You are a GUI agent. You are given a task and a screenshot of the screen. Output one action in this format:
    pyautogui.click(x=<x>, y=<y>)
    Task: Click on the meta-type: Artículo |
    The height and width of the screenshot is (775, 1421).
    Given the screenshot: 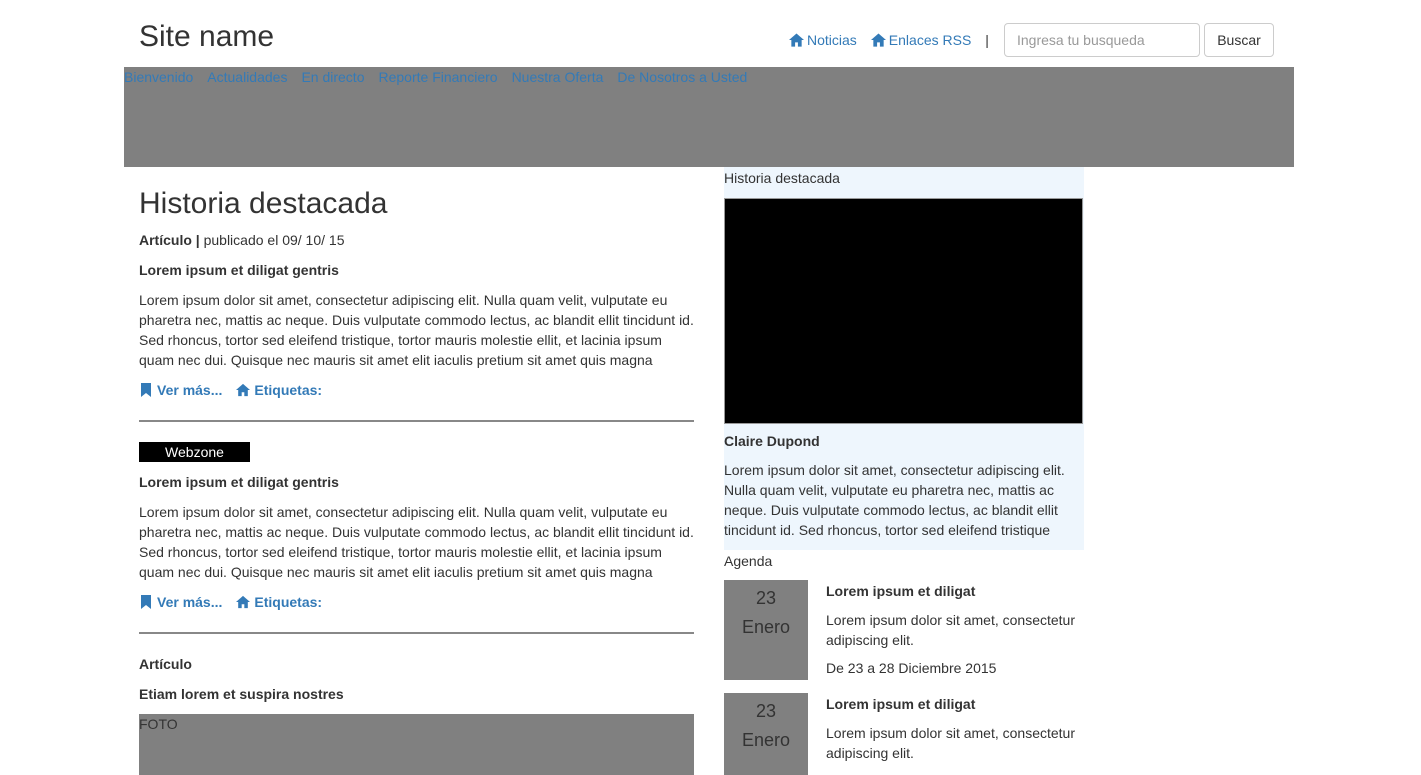 What is the action you would take?
    pyautogui.click(x=169, y=240)
    